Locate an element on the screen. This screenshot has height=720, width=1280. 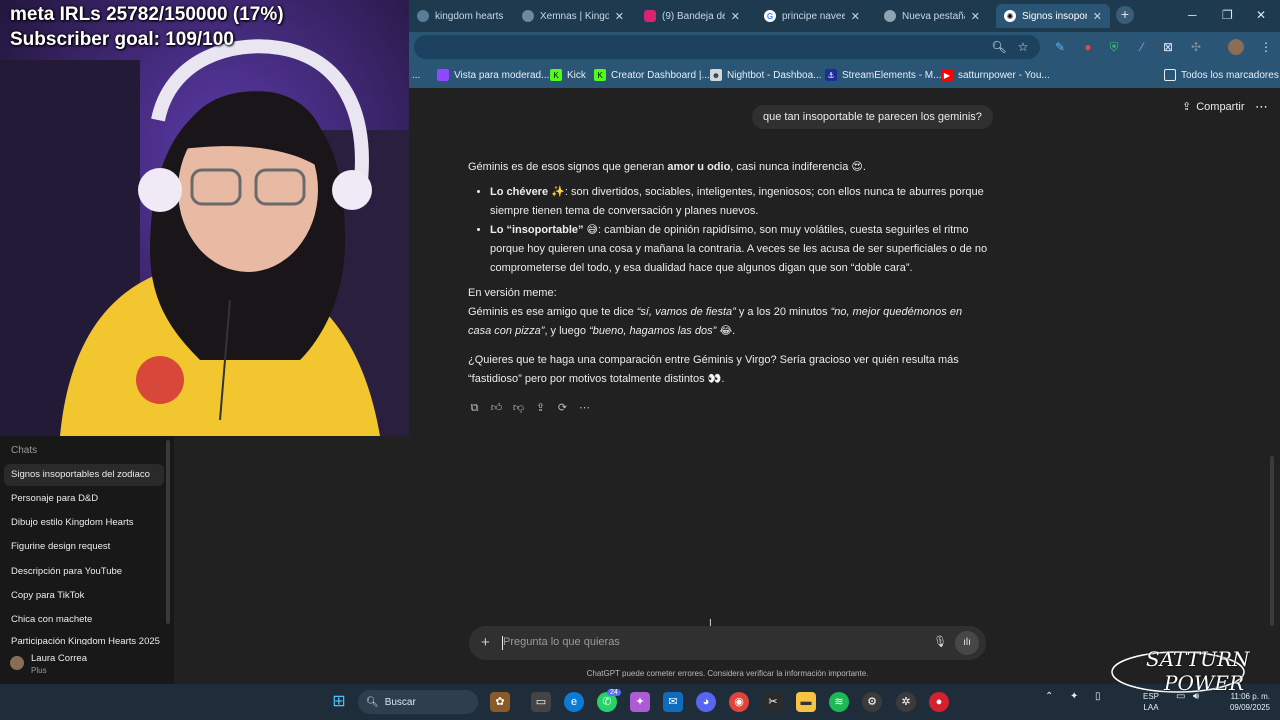
tab-new-tab: Nueva pestaña ✕ is located at coordinates (932, 16).